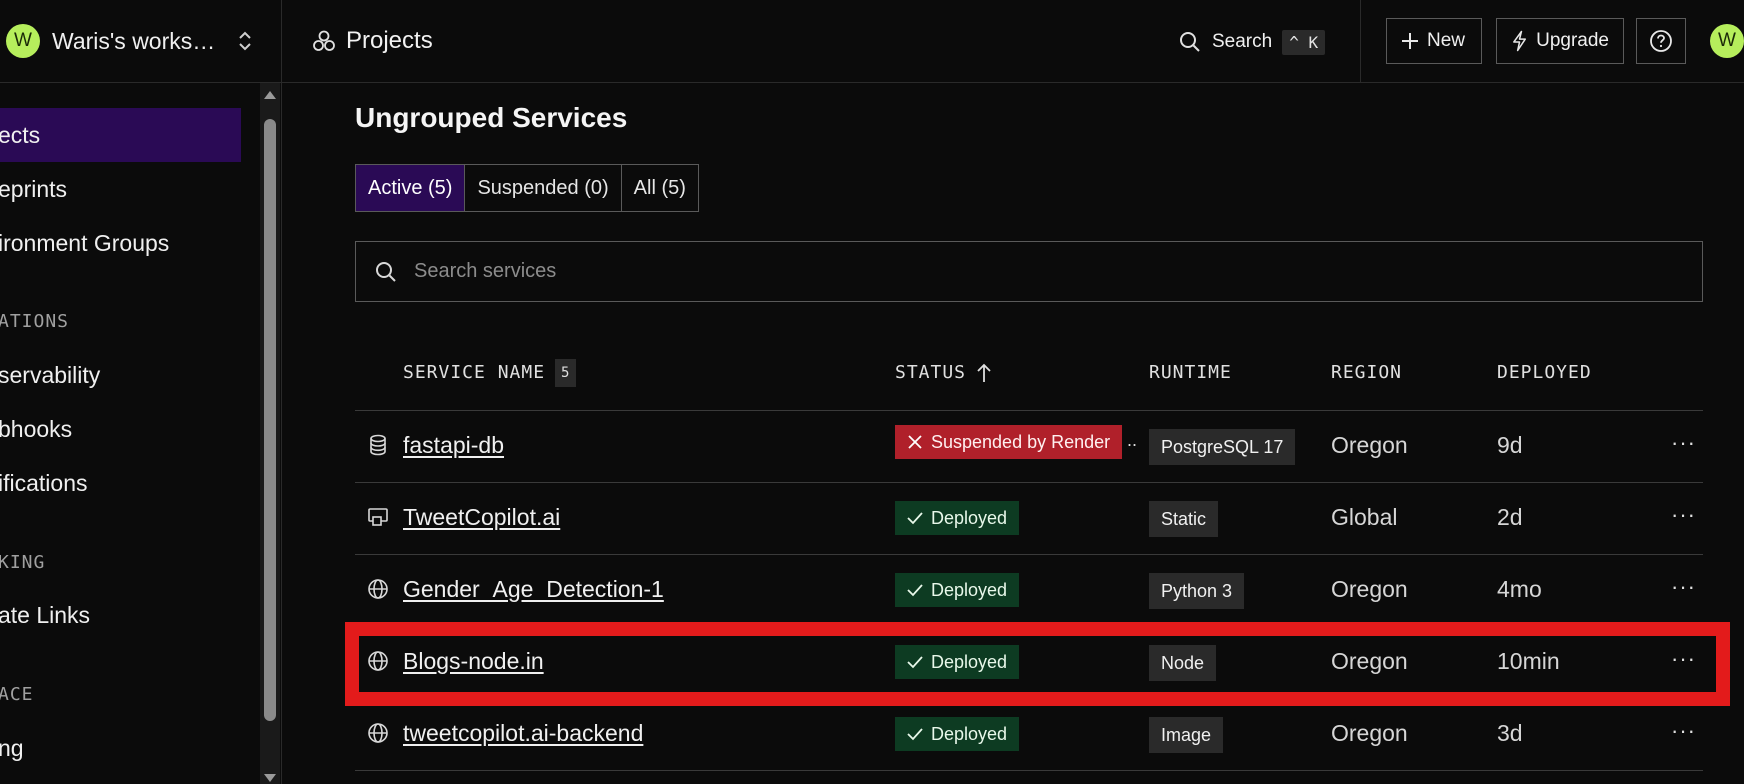 The width and height of the screenshot is (1744, 784). Describe the element at coordinates (36, 429) in the screenshot. I see `sidebar-item-label: bhooks` at that location.